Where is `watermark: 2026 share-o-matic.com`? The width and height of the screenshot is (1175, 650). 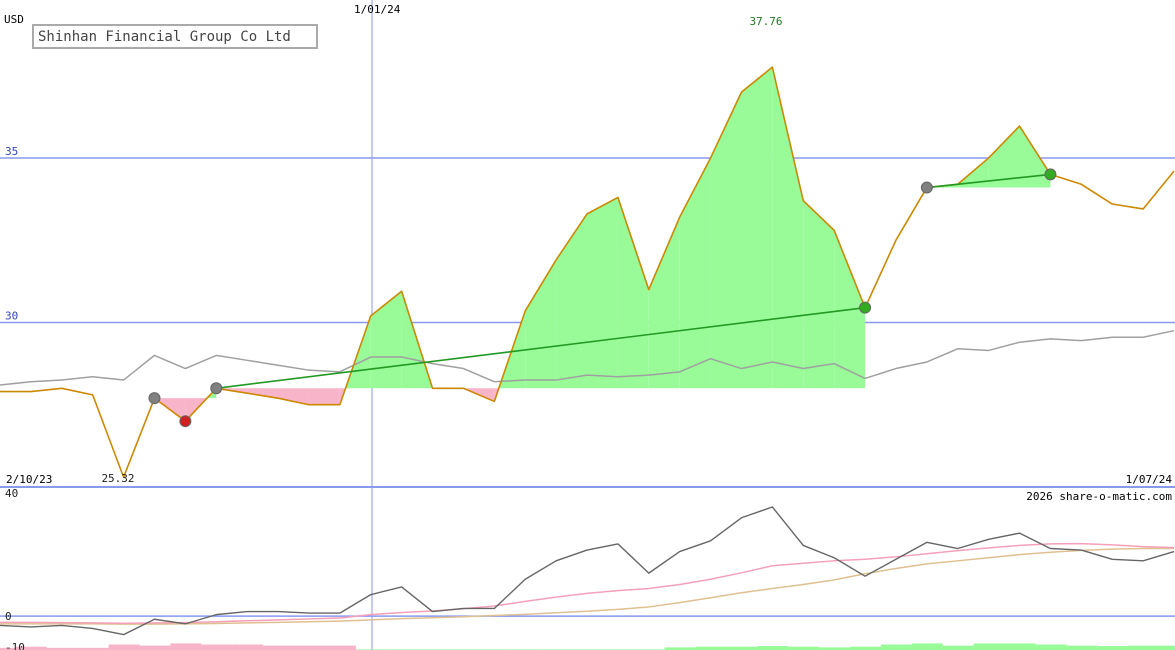 watermark: 2026 share-o-matic.com is located at coordinates (1099, 496).